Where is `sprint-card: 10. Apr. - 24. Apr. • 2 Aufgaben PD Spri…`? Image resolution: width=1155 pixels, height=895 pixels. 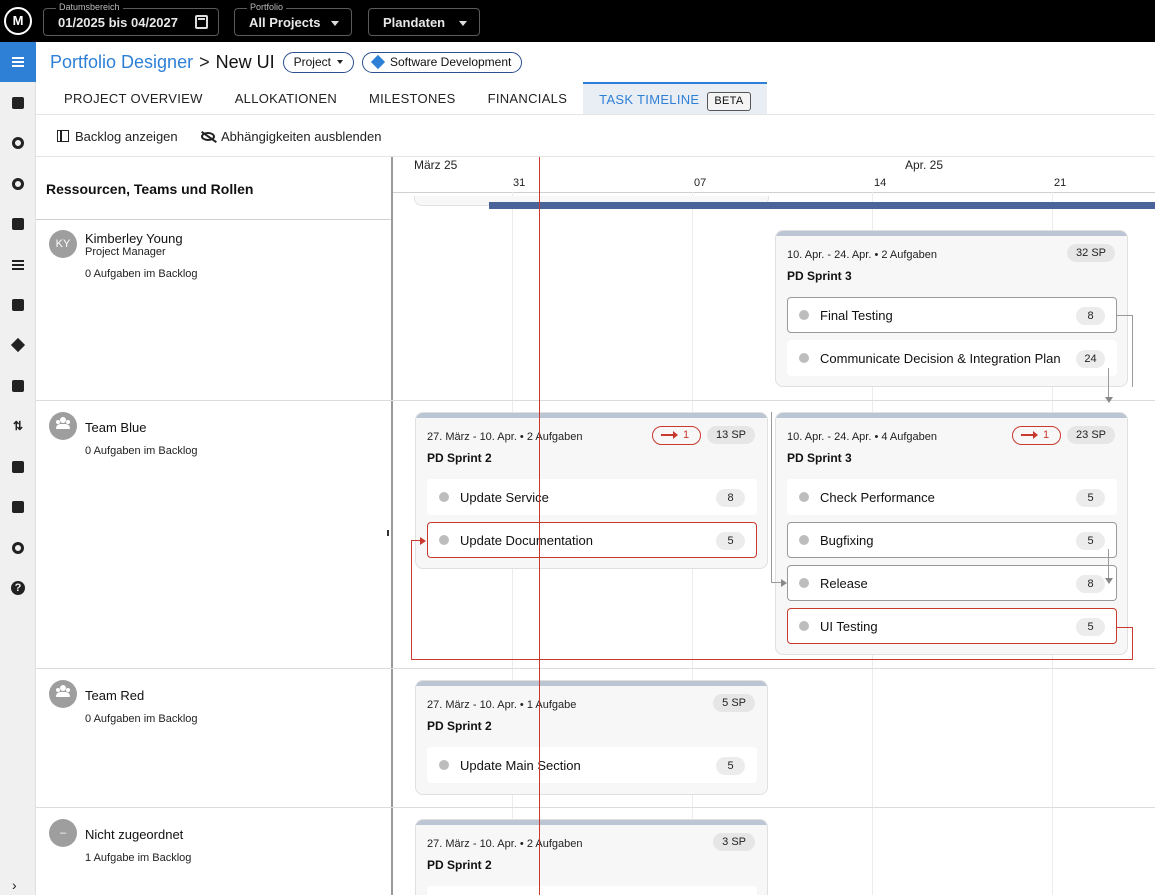
sprint-card: 10. Apr. - 24. Apr. • 2 Aufgaben PD Spri… is located at coordinates (951, 308).